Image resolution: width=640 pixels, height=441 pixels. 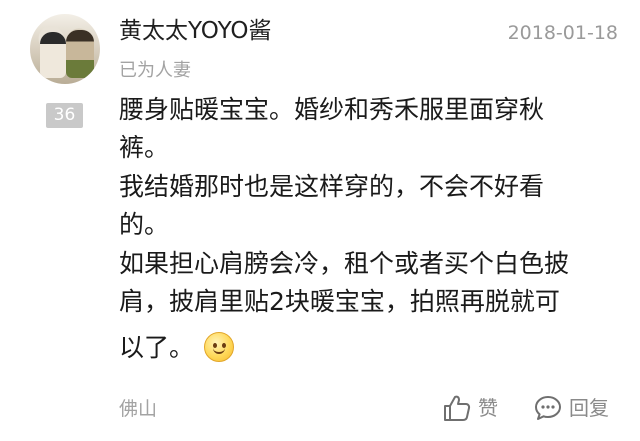 I want to click on location-label: 佛山, so click(x=138, y=409).